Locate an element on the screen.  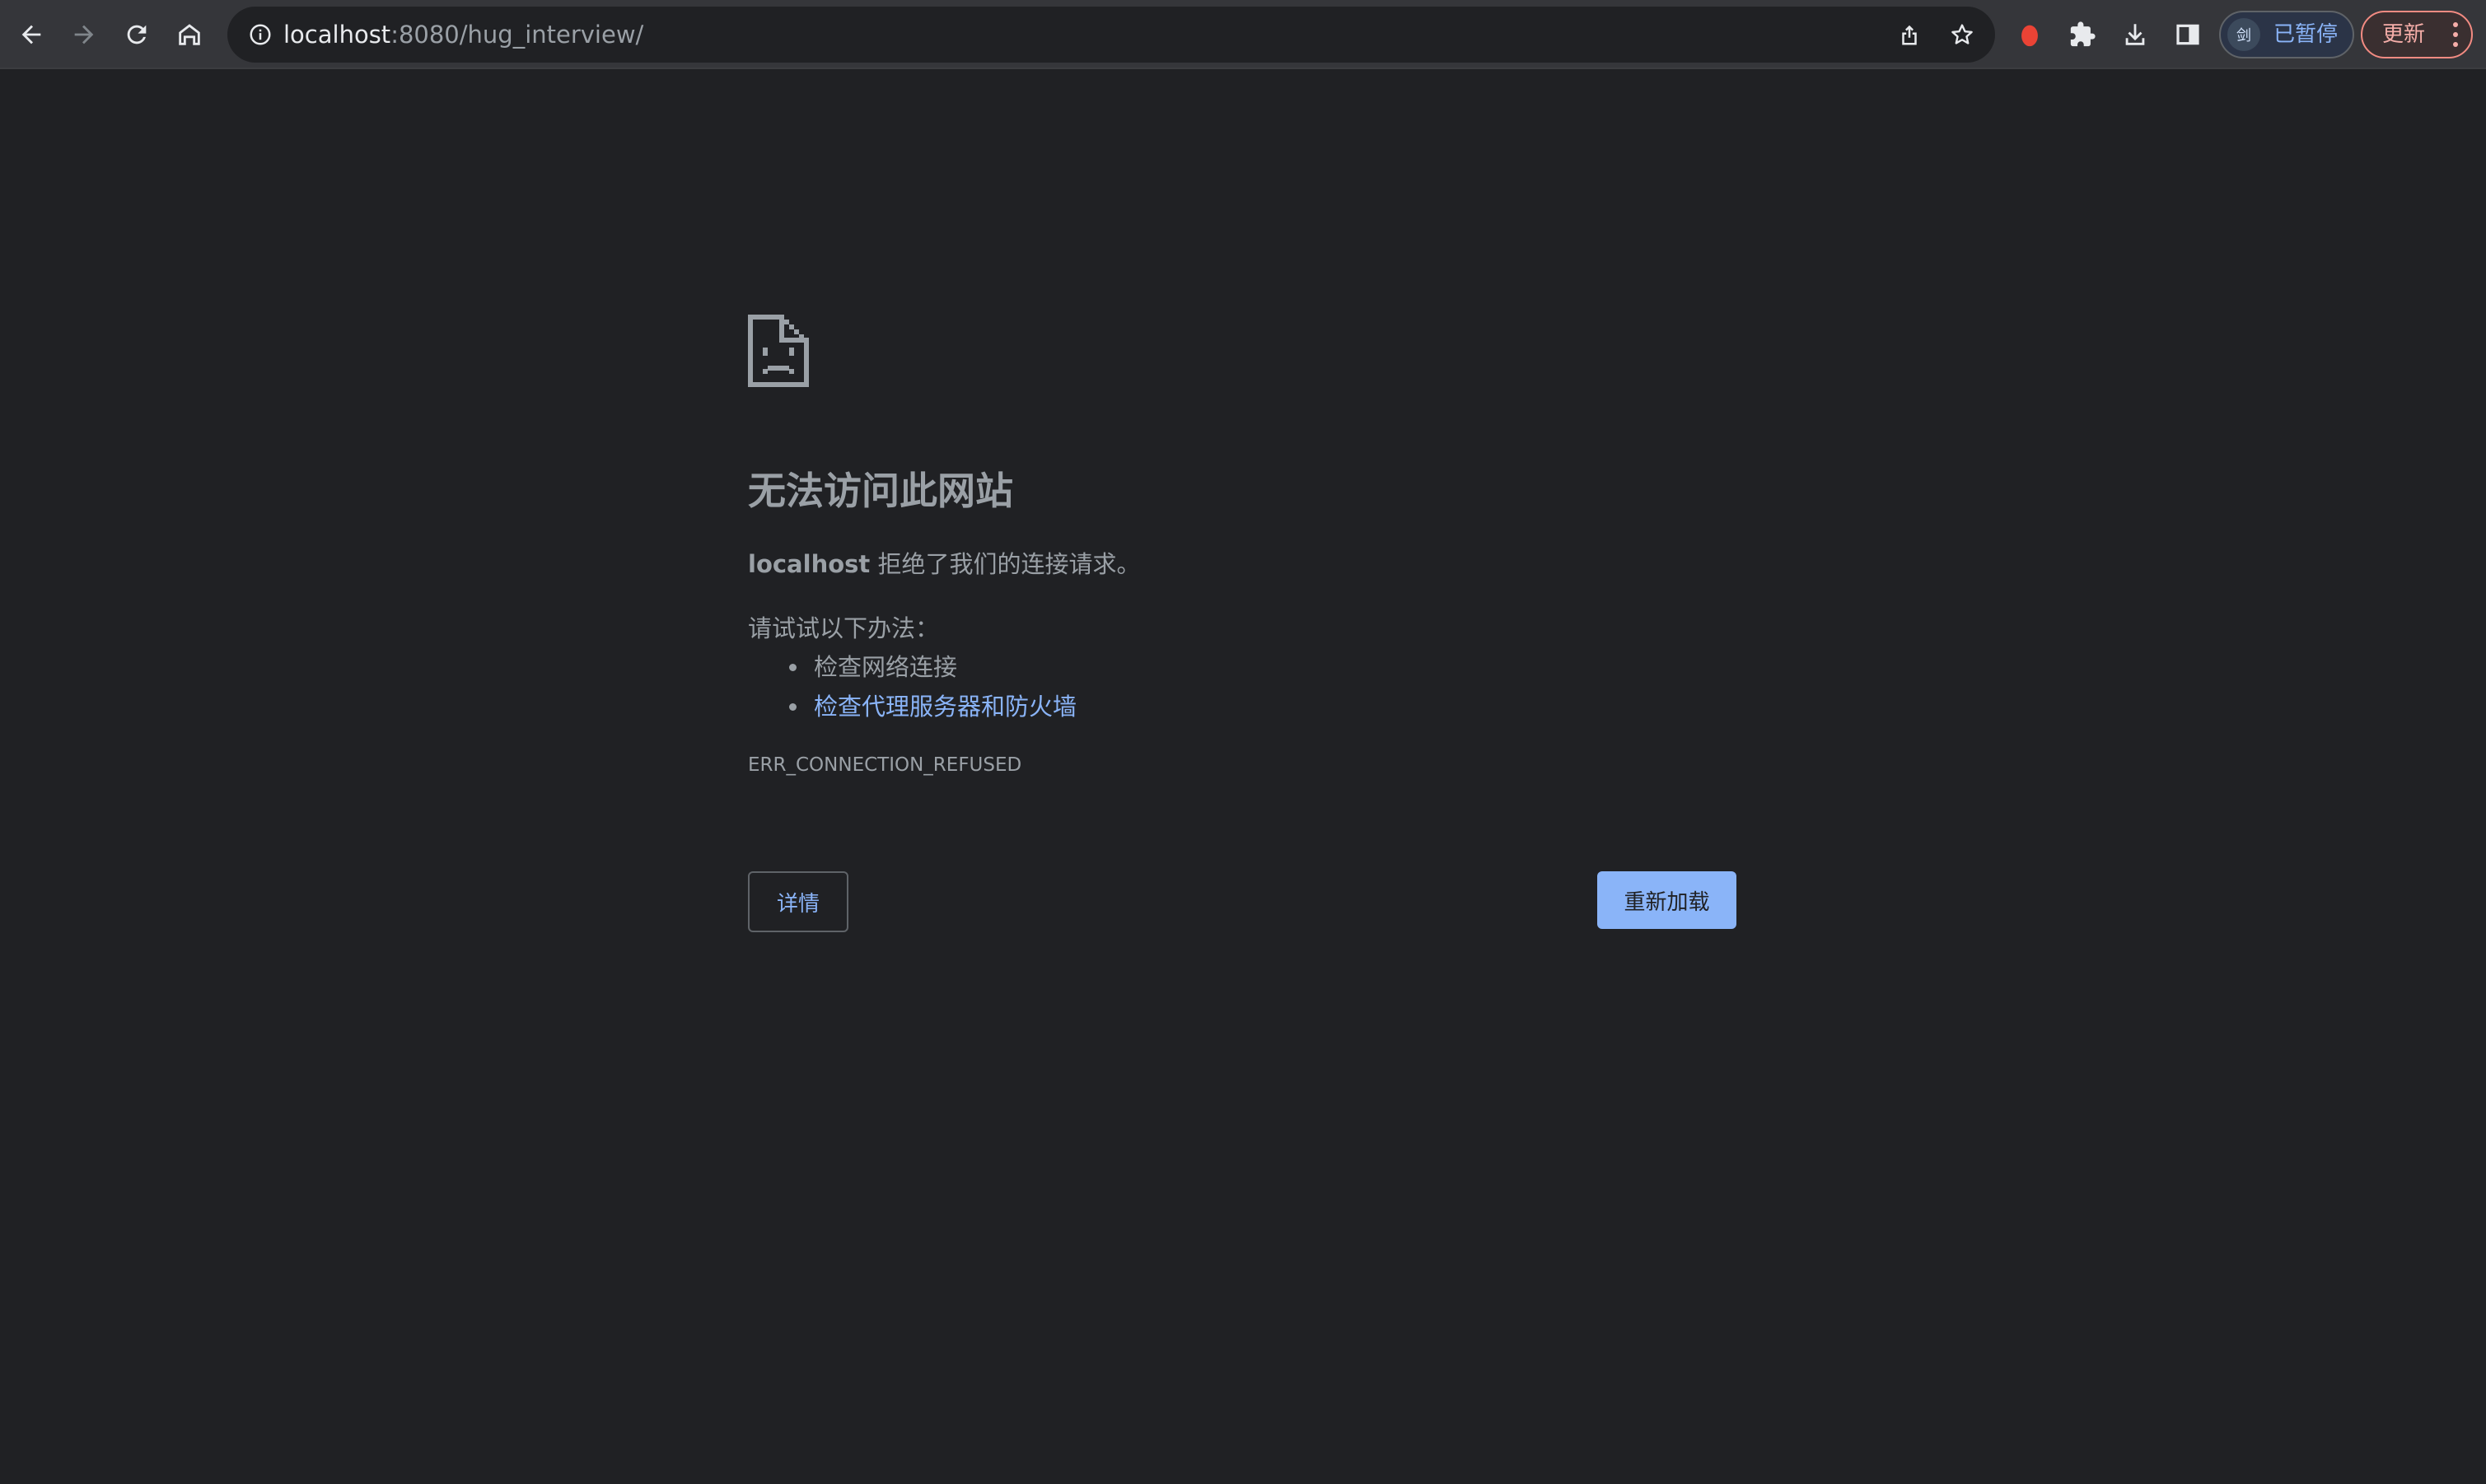
share-button is located at coordinates (1909, 35).